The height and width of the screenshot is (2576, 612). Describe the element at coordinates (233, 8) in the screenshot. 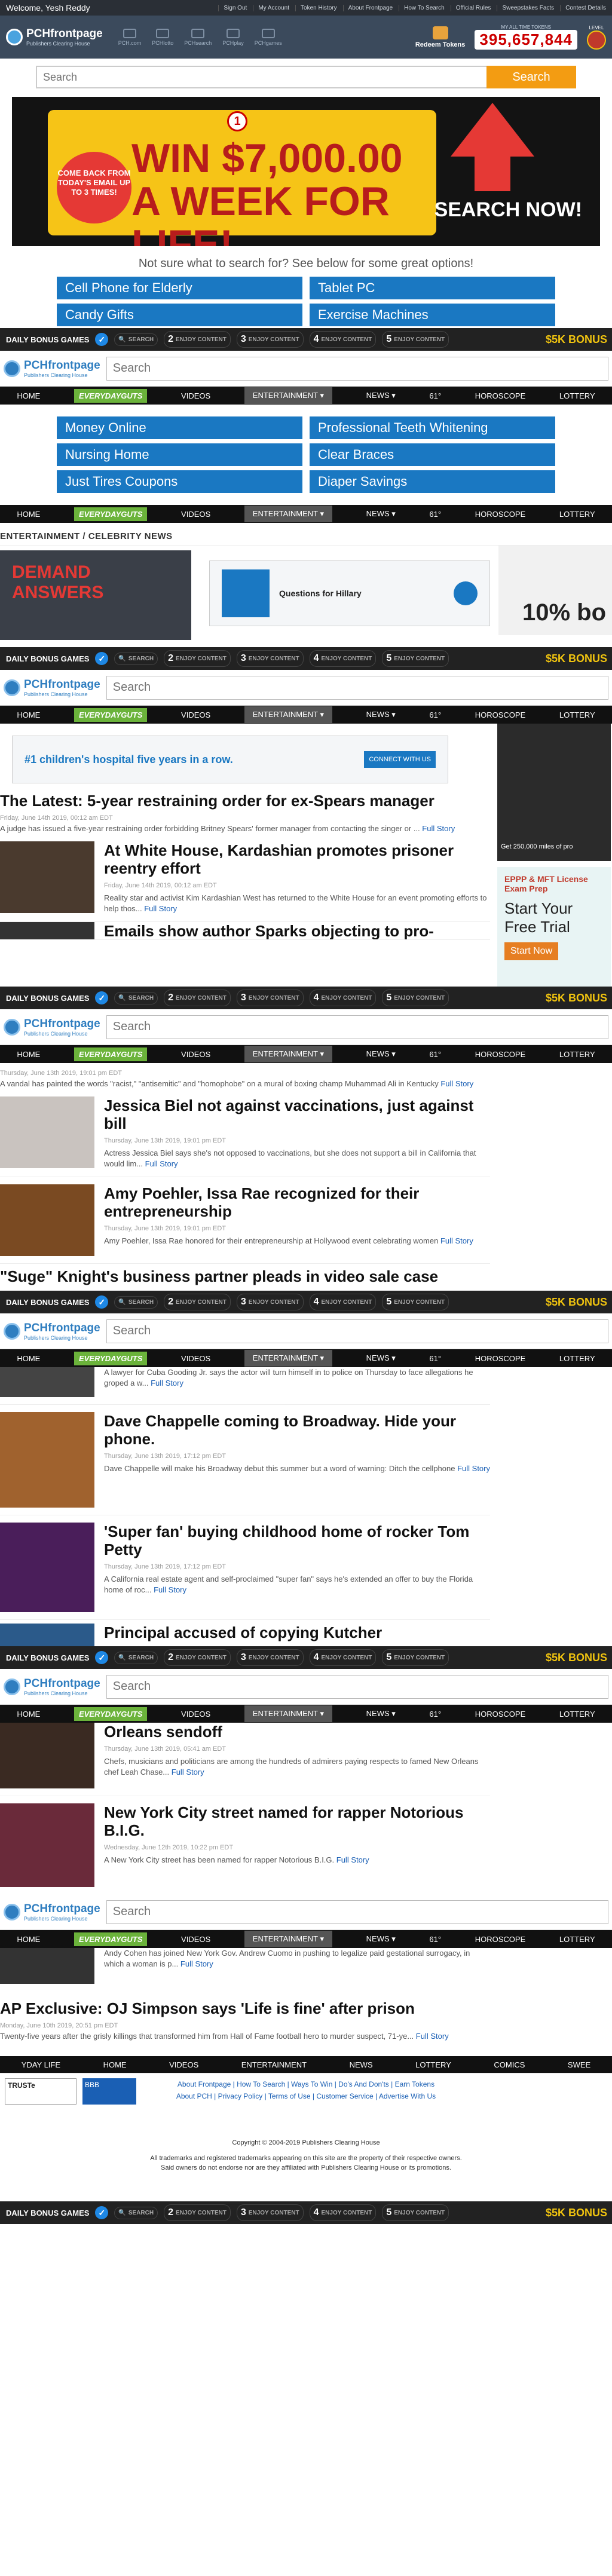

I see `top-link: Sign Out` at that location.